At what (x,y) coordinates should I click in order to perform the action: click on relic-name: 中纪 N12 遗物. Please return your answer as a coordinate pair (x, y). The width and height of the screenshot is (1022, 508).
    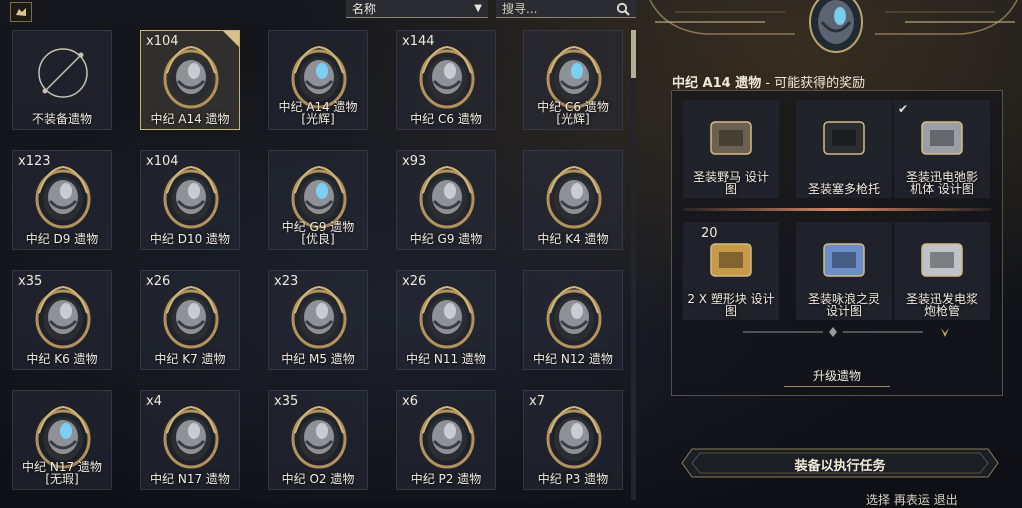
    Looking at the image, I should click on (573, 359).